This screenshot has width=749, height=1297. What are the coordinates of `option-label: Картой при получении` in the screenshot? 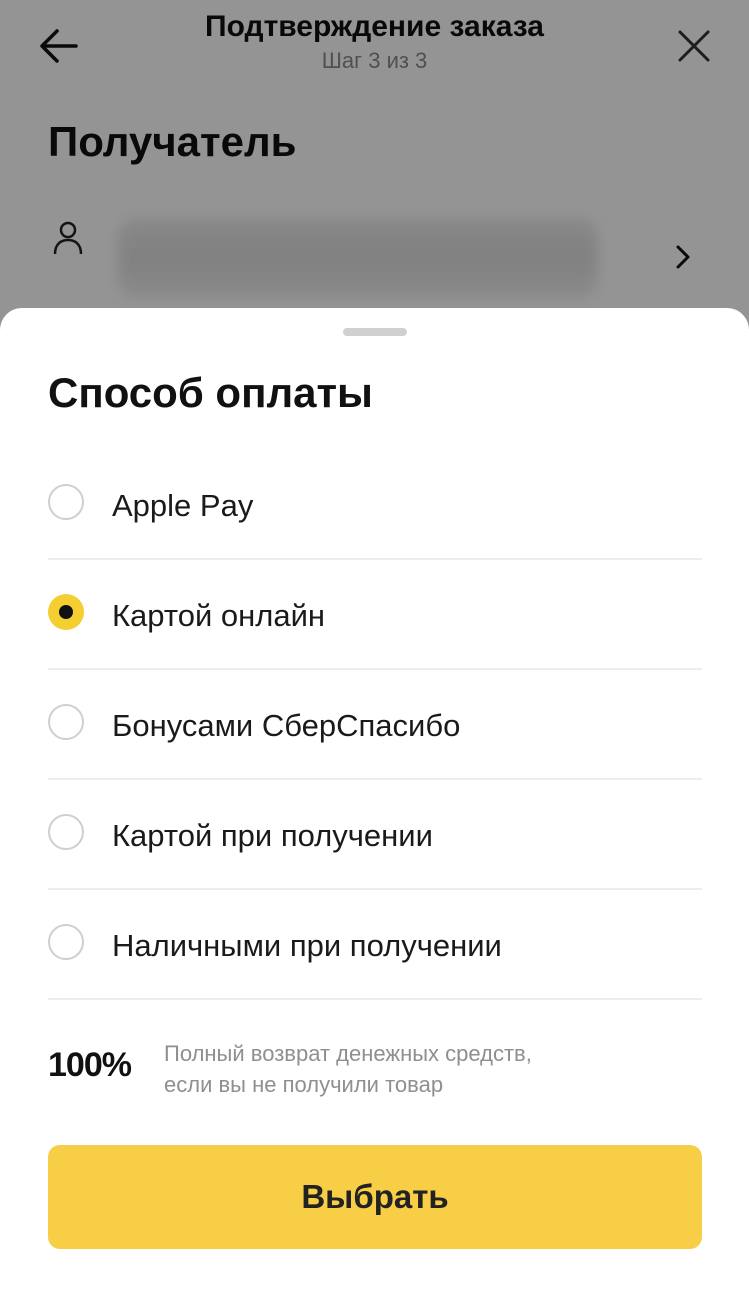 It's located at (272, 835).